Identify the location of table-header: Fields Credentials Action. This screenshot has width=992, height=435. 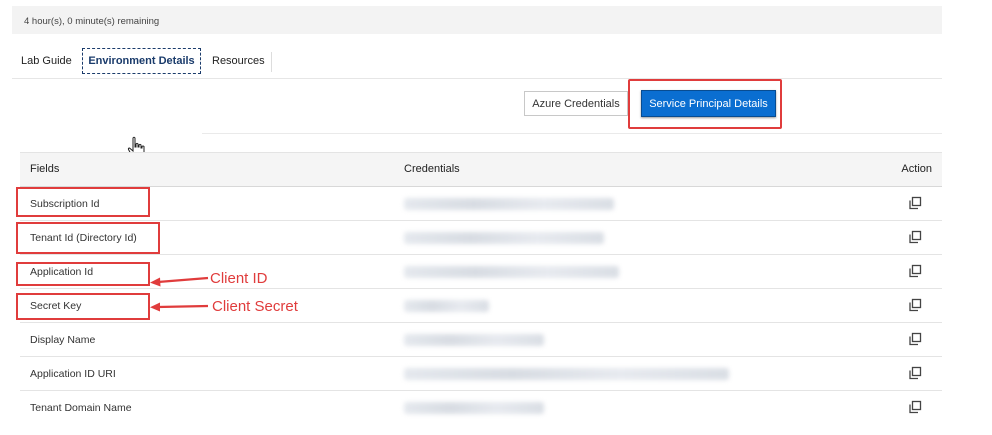
(481, 169).